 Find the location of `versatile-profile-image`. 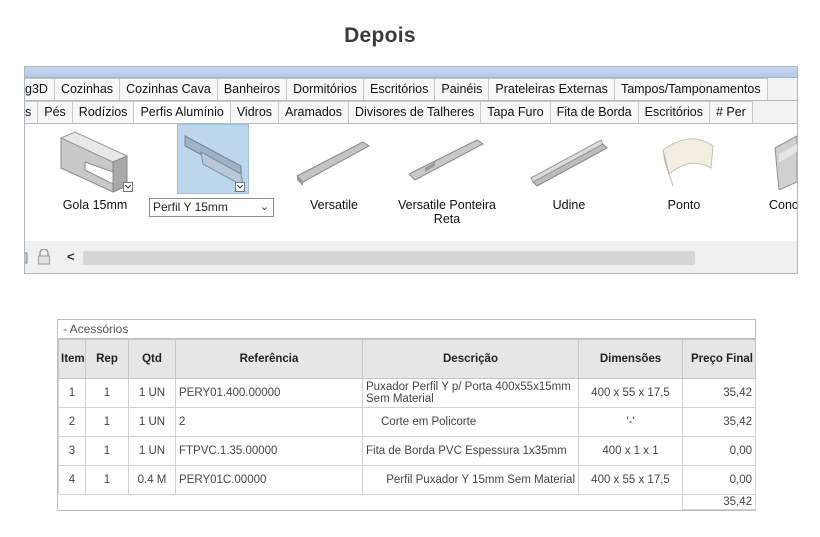

versatile-profile-image is located at coordinates (333, 163).